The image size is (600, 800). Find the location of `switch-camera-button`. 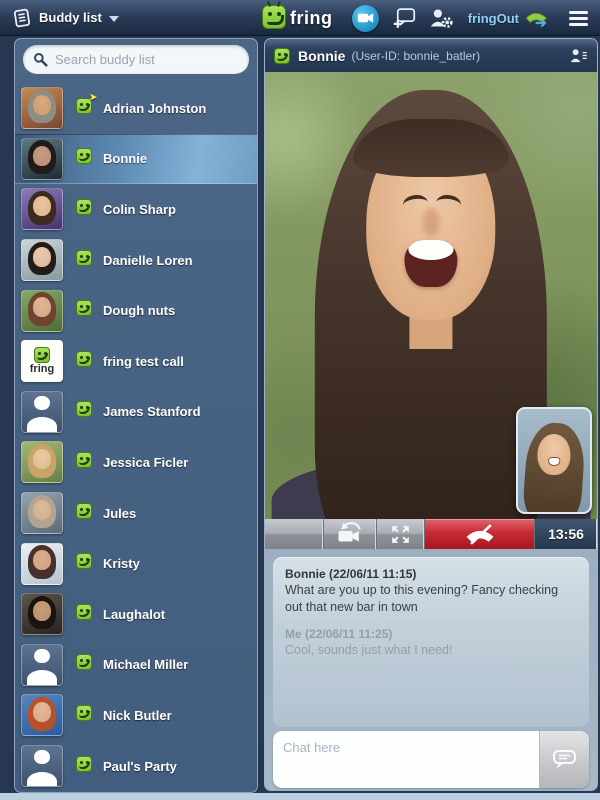

switch-camera-button is located at coordinates (350, 534).